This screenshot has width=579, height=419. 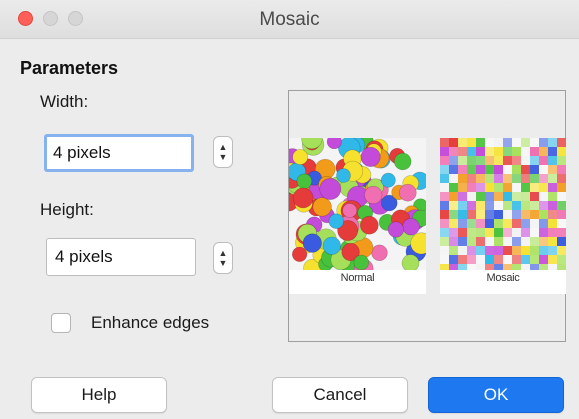 I want to click on preview-mosaic: Mosaic, so click(x=503, y=216).